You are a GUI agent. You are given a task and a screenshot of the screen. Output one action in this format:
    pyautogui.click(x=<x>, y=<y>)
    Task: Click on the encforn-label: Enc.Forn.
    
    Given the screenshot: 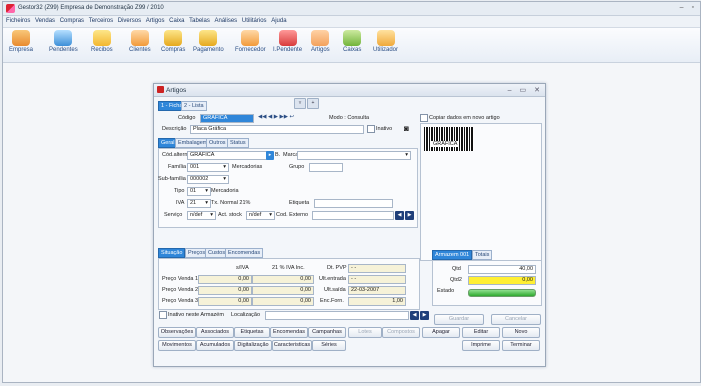 What is the action you would take?
    pyautogui.click(x=332, y=301)
    